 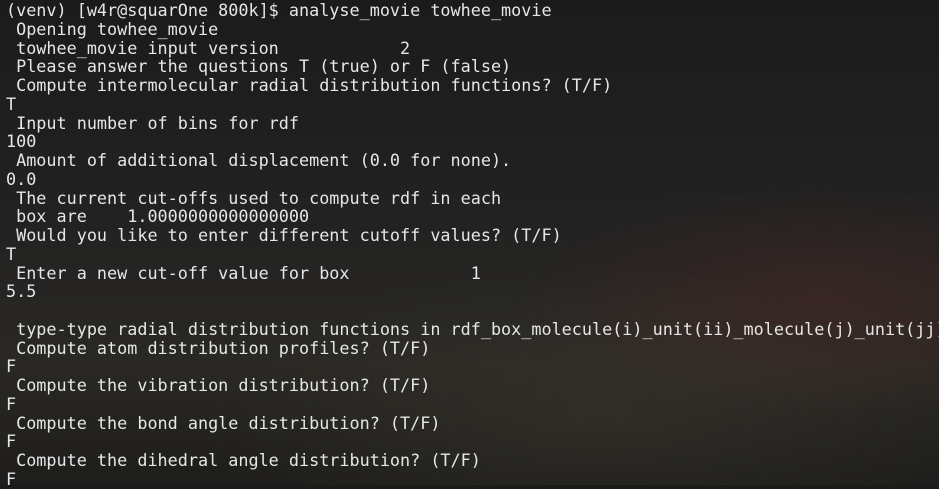 I want to click on terminal-line: Enter a new cut-off value for box 1, so click(x=243, y=272).